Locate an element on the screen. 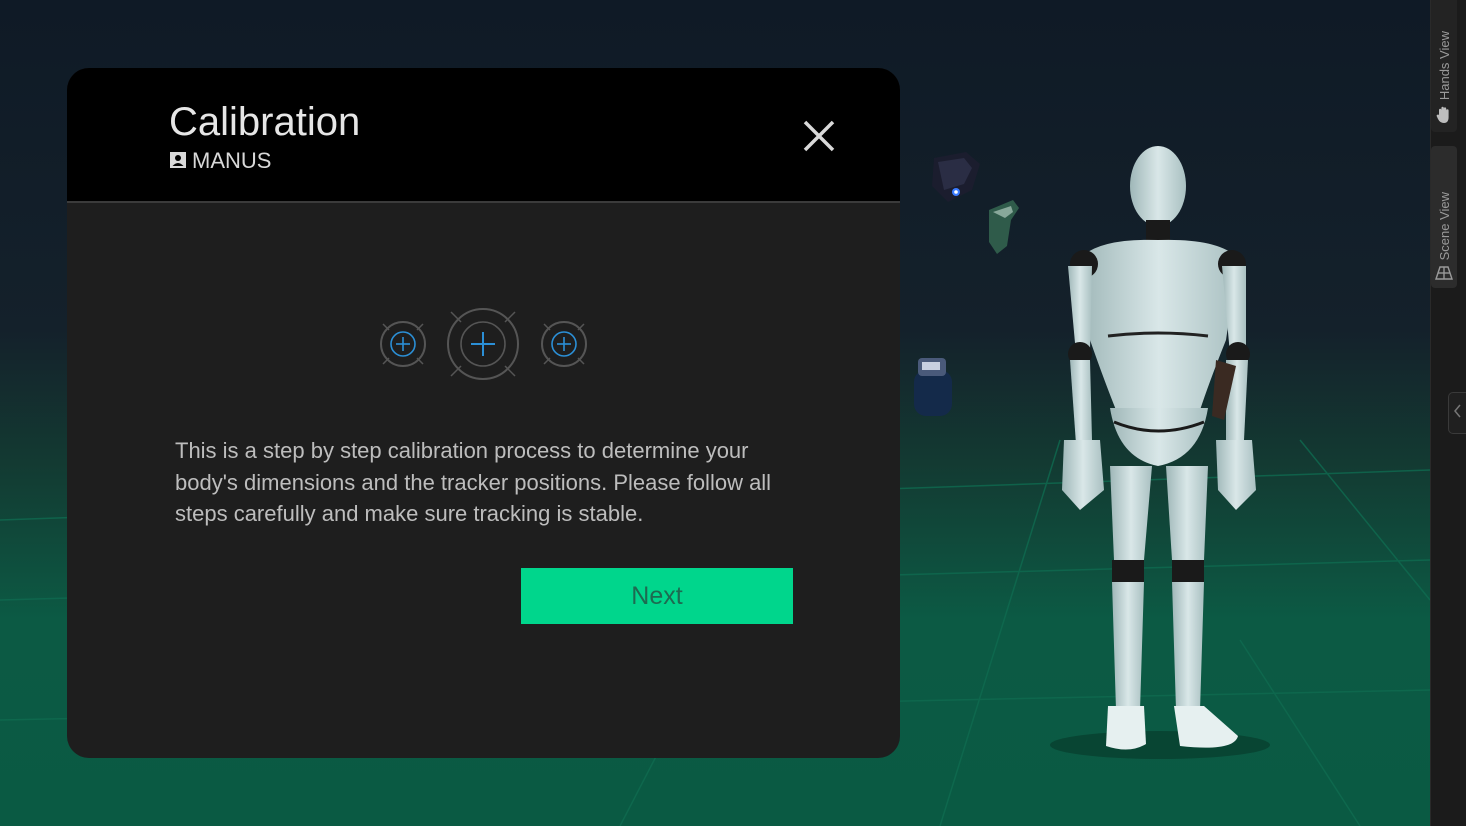 This screenshot has width=1466, height=826. dialog-header: Calibration MANUS is located at coordinates (483, 135).